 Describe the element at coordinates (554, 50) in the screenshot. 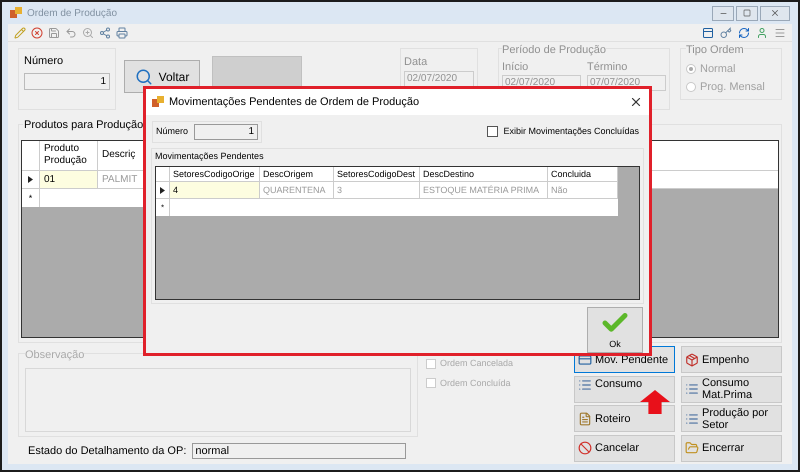

I see `periodo-title: Período de Produção` at that location.